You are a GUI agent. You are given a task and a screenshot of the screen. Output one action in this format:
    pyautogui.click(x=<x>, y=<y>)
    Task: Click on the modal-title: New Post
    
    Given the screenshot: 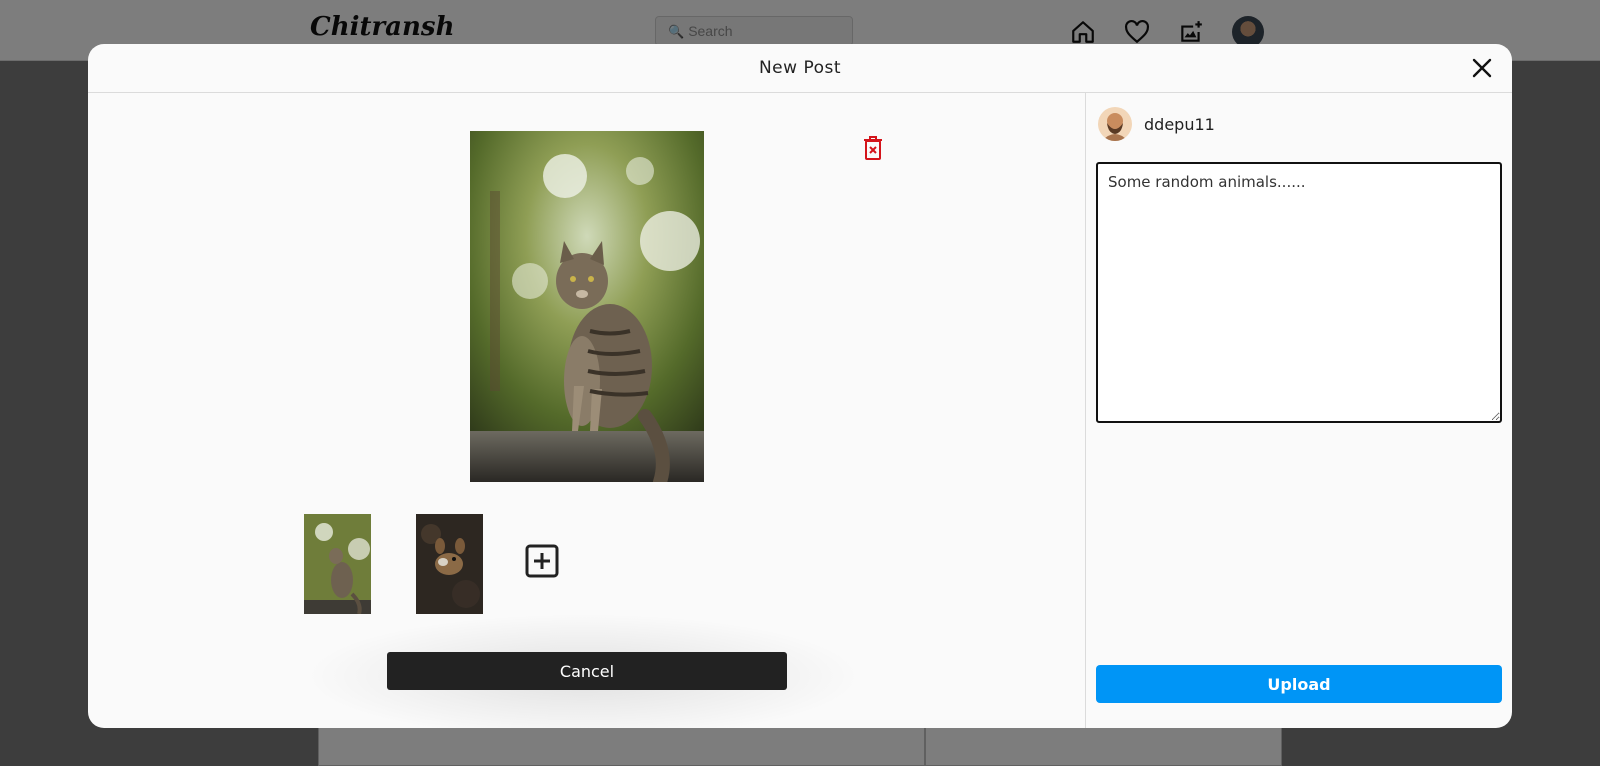 What is the action you would take?
    pyautogui.click(x=800, y=68)
    